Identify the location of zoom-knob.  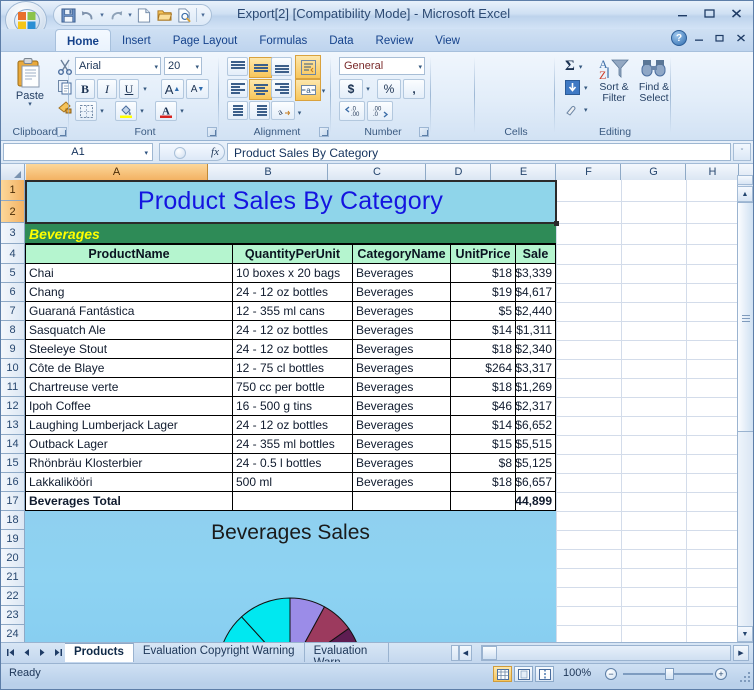
(669, 674).